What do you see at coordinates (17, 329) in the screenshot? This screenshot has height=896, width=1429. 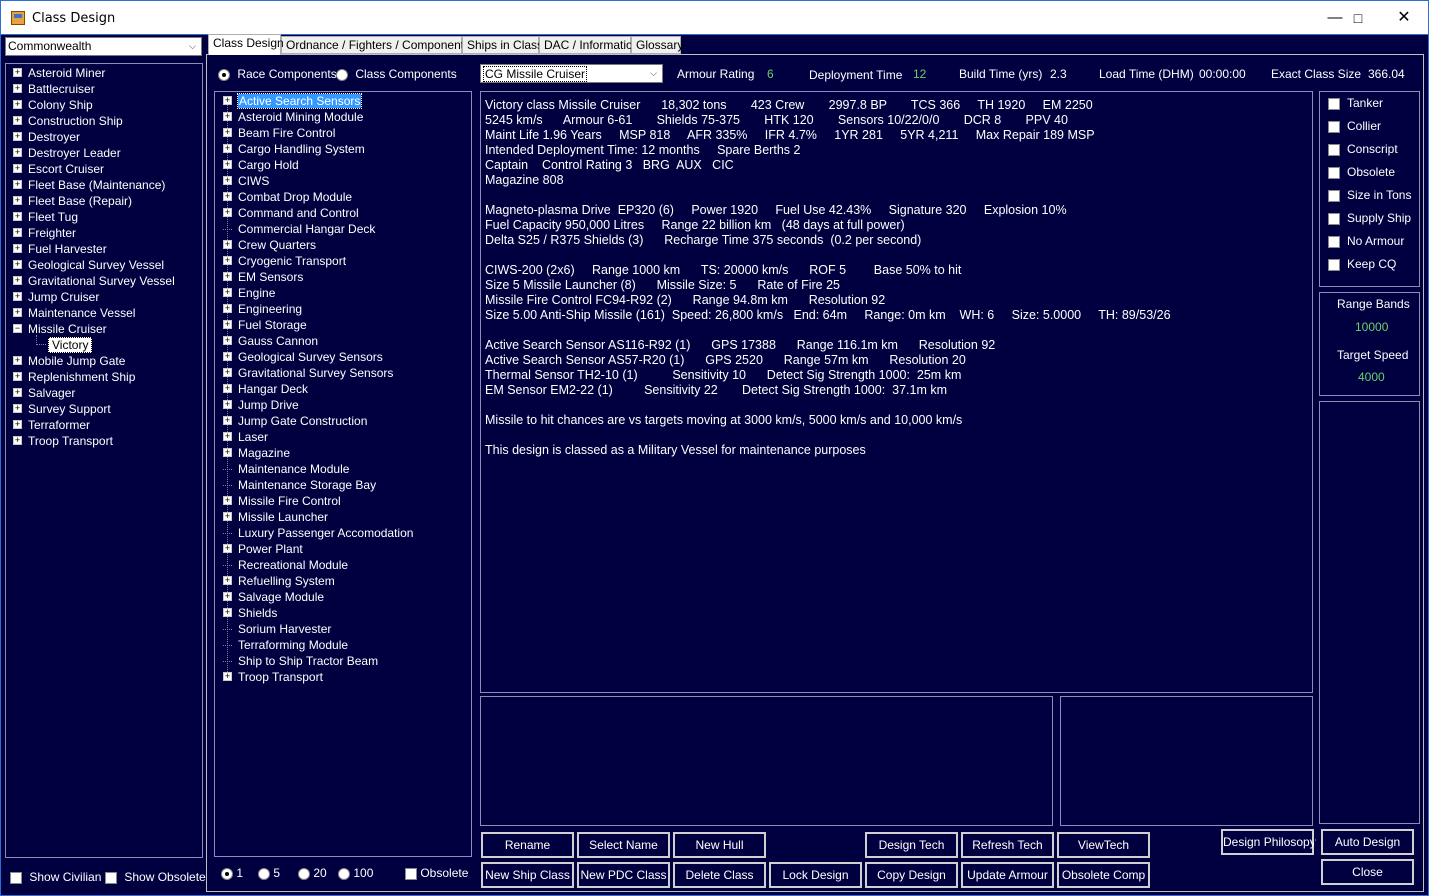 I see `collapse-icon: −` at bounding box center [17, 329].